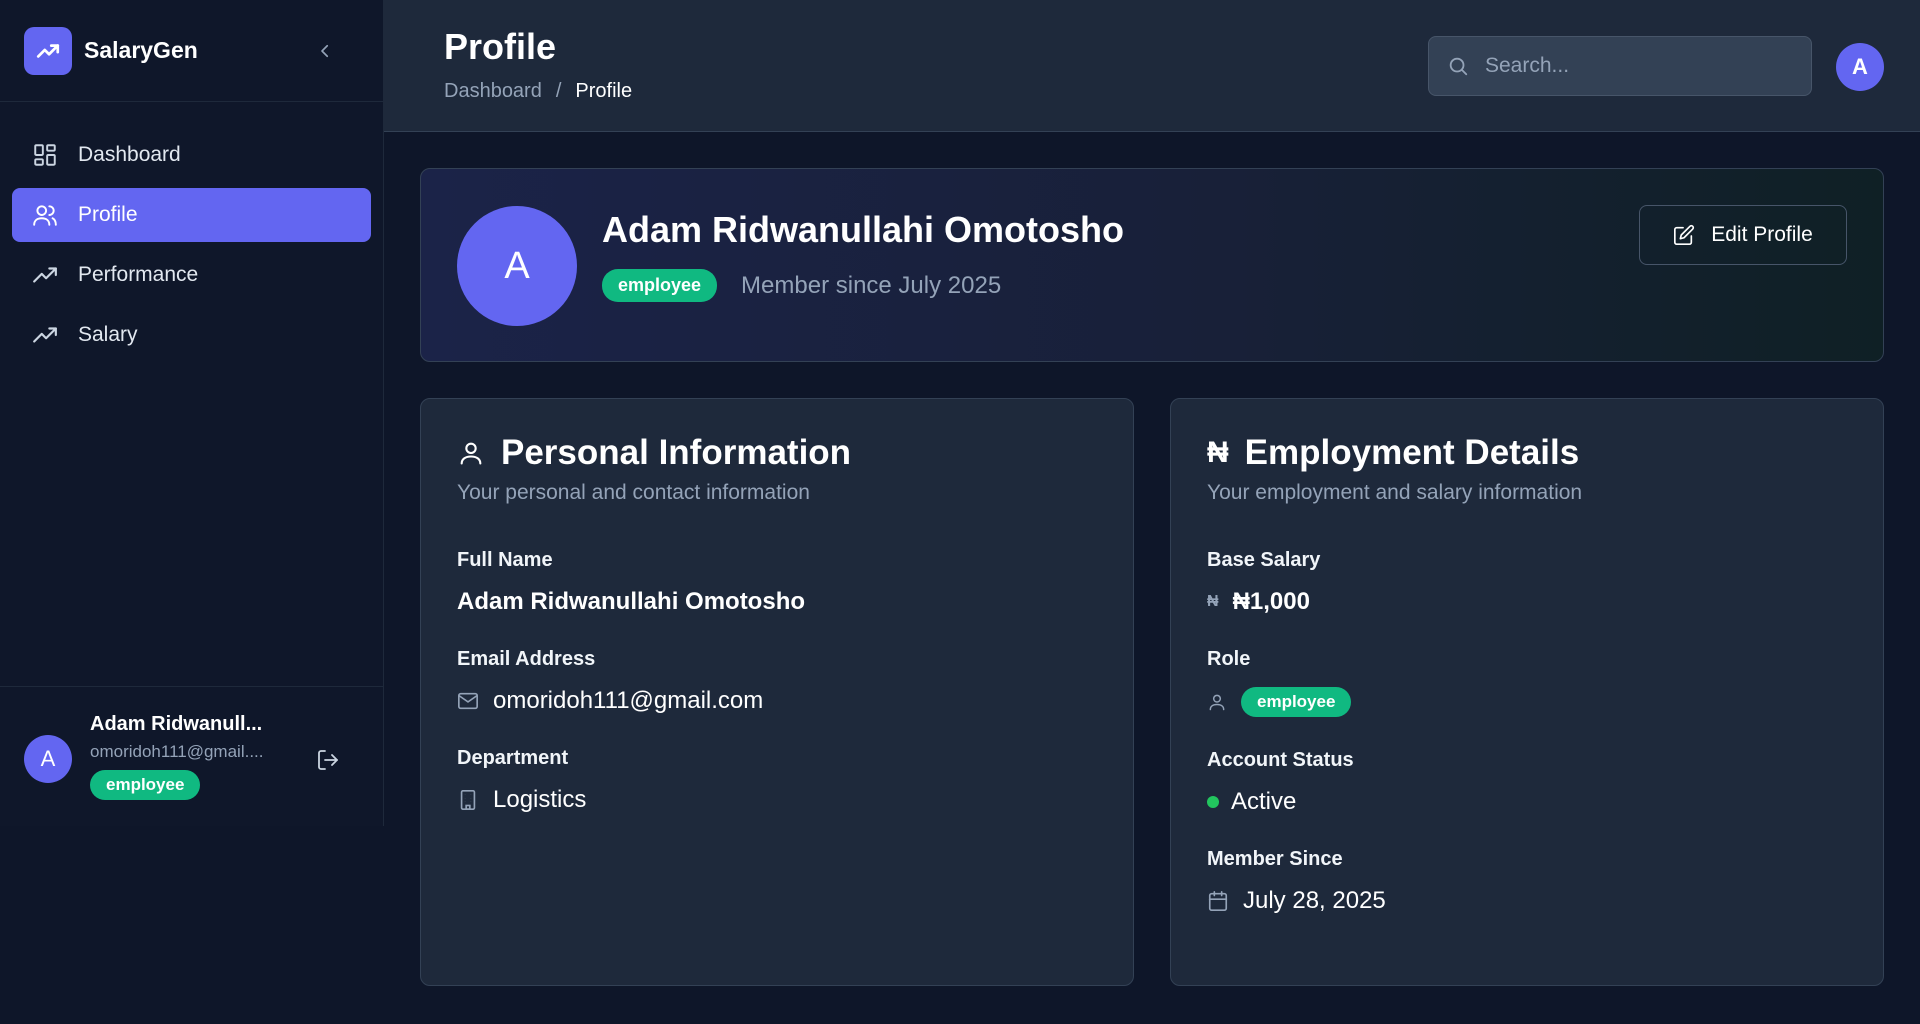 The height and width of the screenshot is (1024, 1920). I want to click on field-label: Base Salary, so click(1264, 560).